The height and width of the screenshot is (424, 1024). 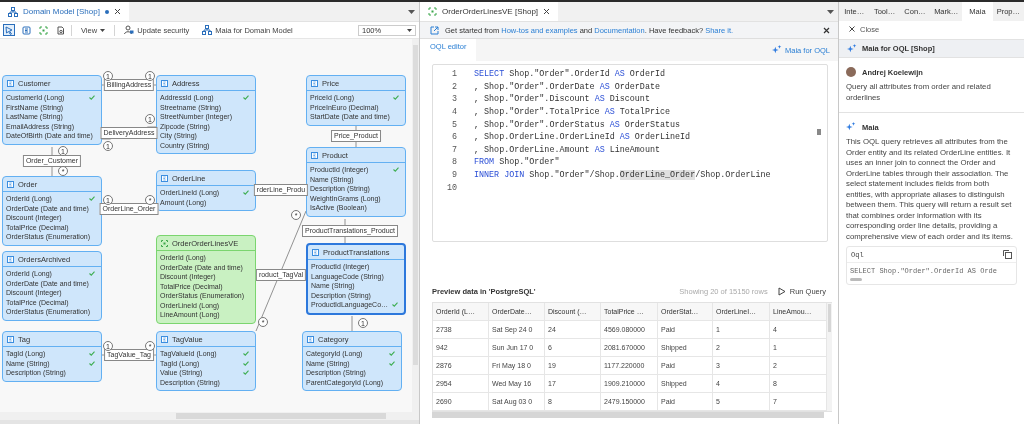 I want to click on line-number: 7, so click(x=453, y=149).